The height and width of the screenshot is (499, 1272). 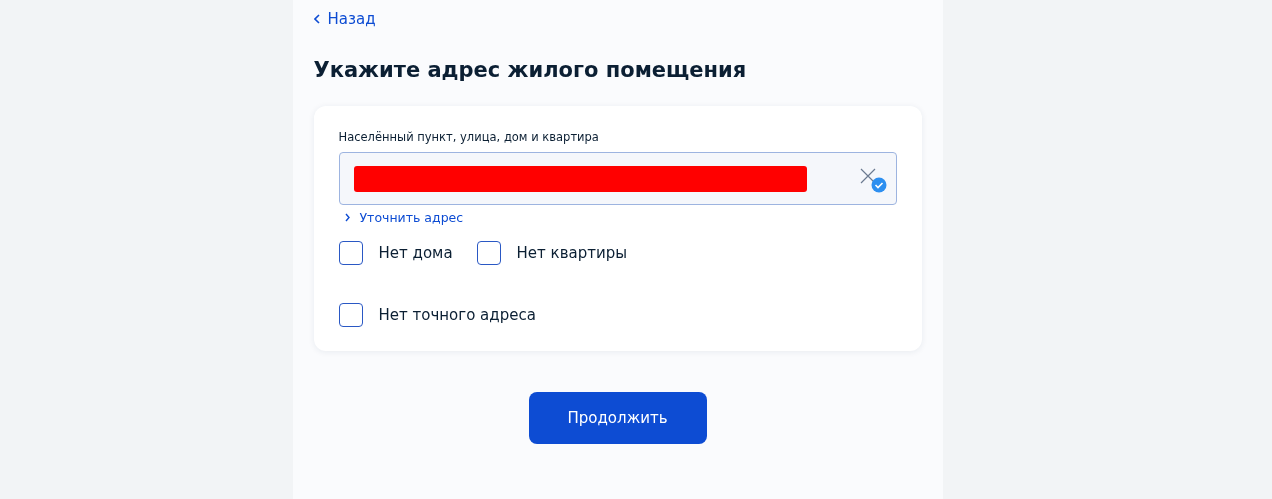 What do you see at coordinates (344, 19) in the screenshot?
I see `back-link: Назад` at bounding box center [344, 19].